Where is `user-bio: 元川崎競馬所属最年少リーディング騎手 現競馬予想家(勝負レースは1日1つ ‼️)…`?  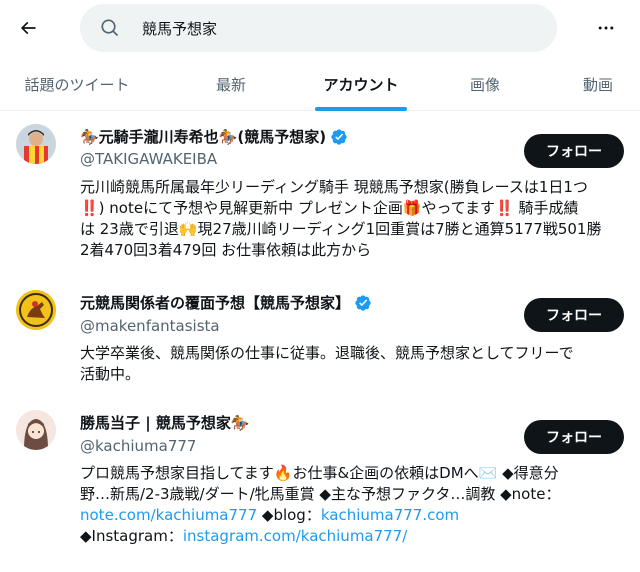 user-bio: 元川崎競馬所属最年少リーディング騎手 現競馬予想家(勝負レースは1日1つ ‼️)… is located at coordinates (353, 219).